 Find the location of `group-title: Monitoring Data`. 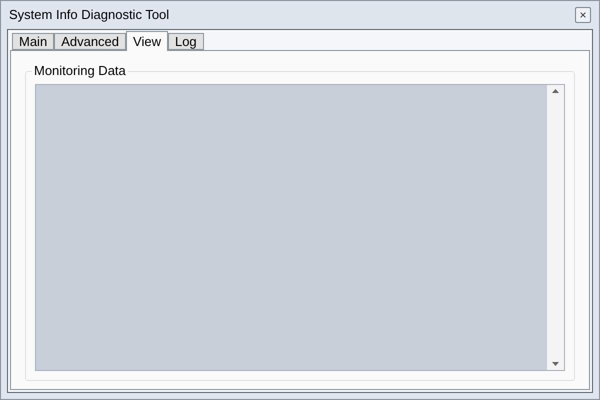

group-title: Monitoring Data is located at coordinates (80, 71).